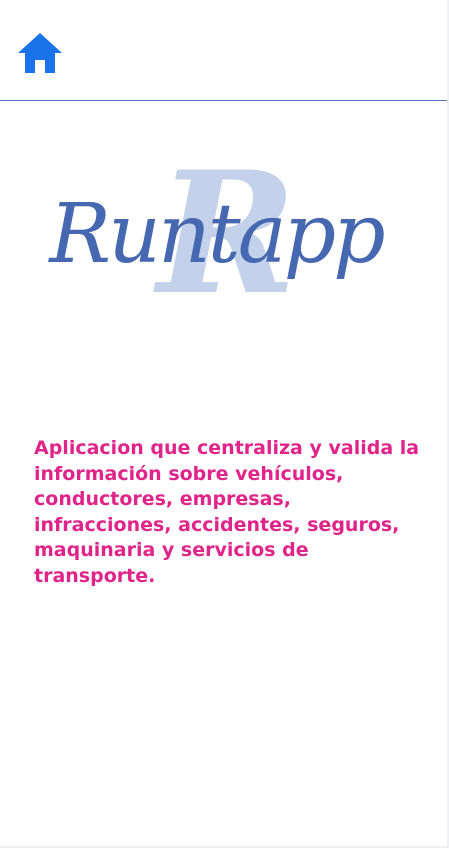 Image resolution: width=449 pixels, height=848 pixels. I want to click on top-bar, so click(223, 50).